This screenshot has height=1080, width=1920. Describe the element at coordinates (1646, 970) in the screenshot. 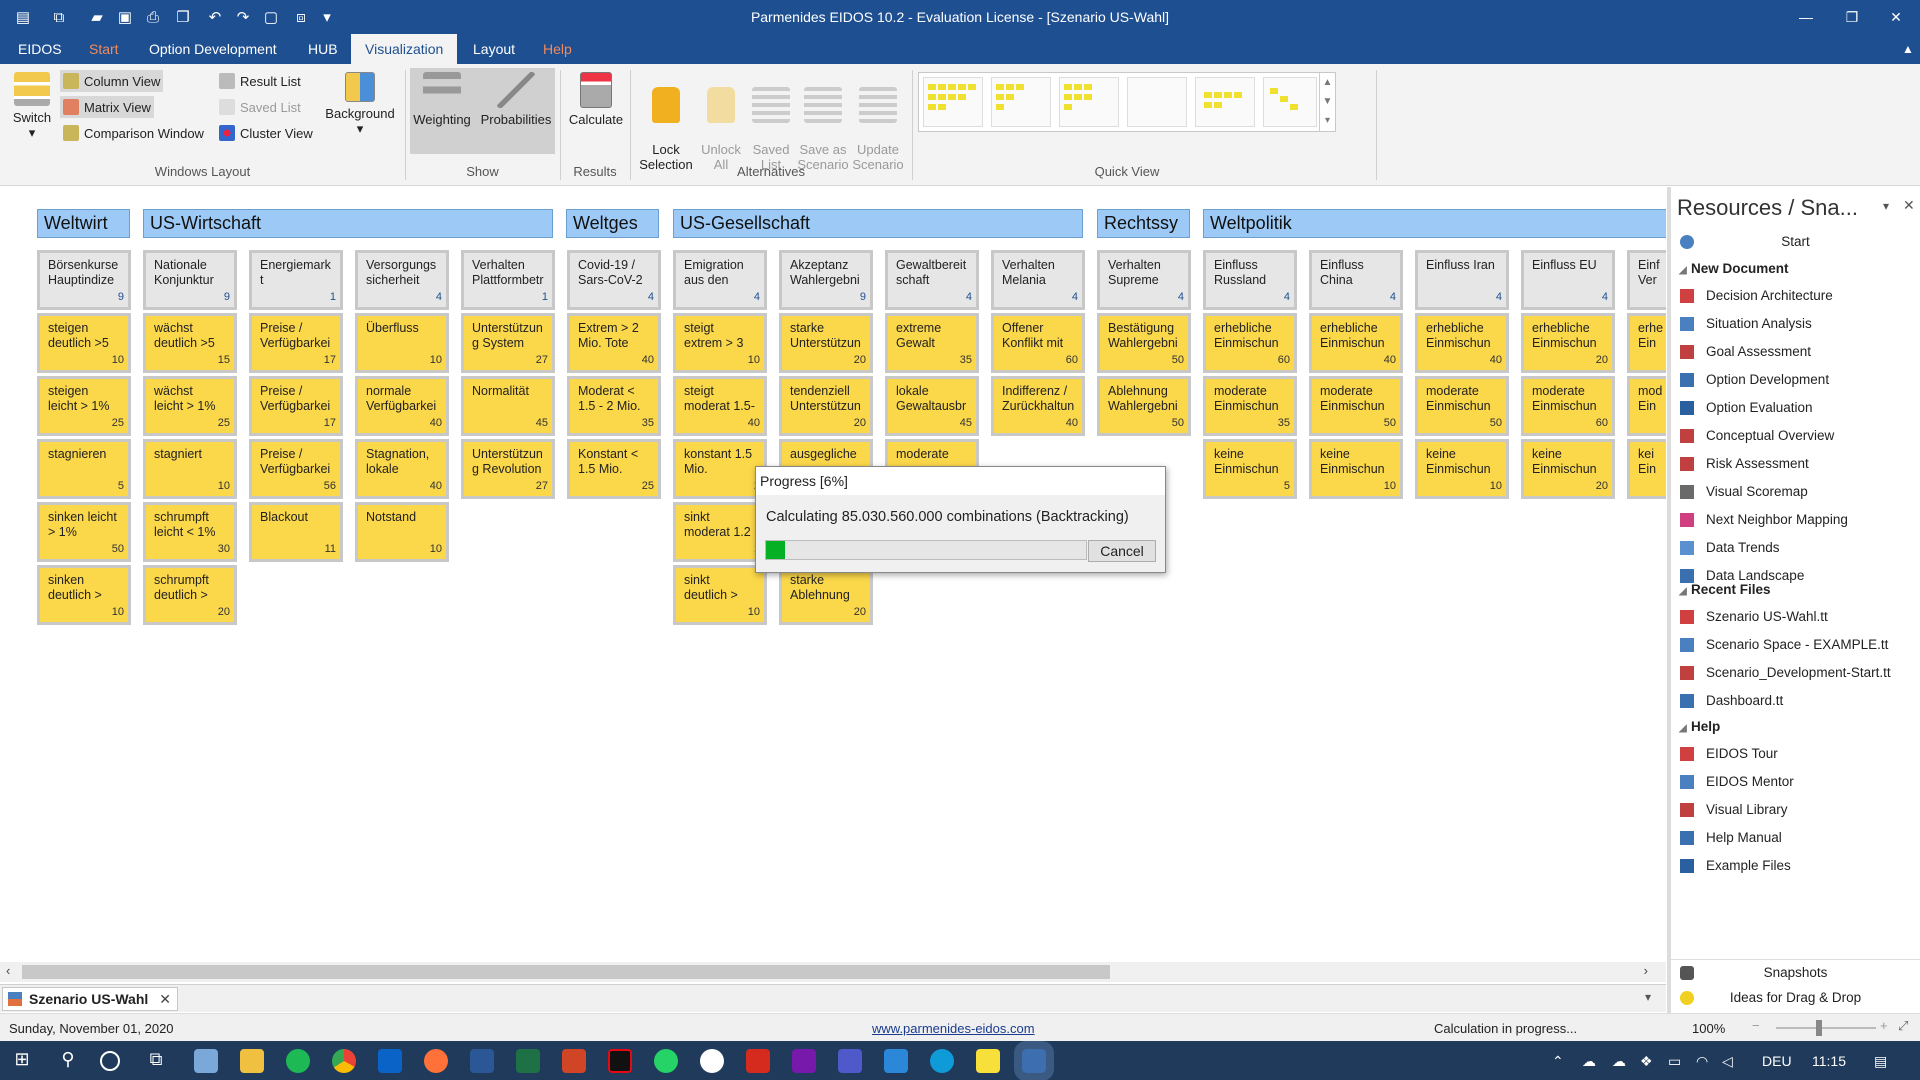

I see `scroll-right-icon: ›` at that location.